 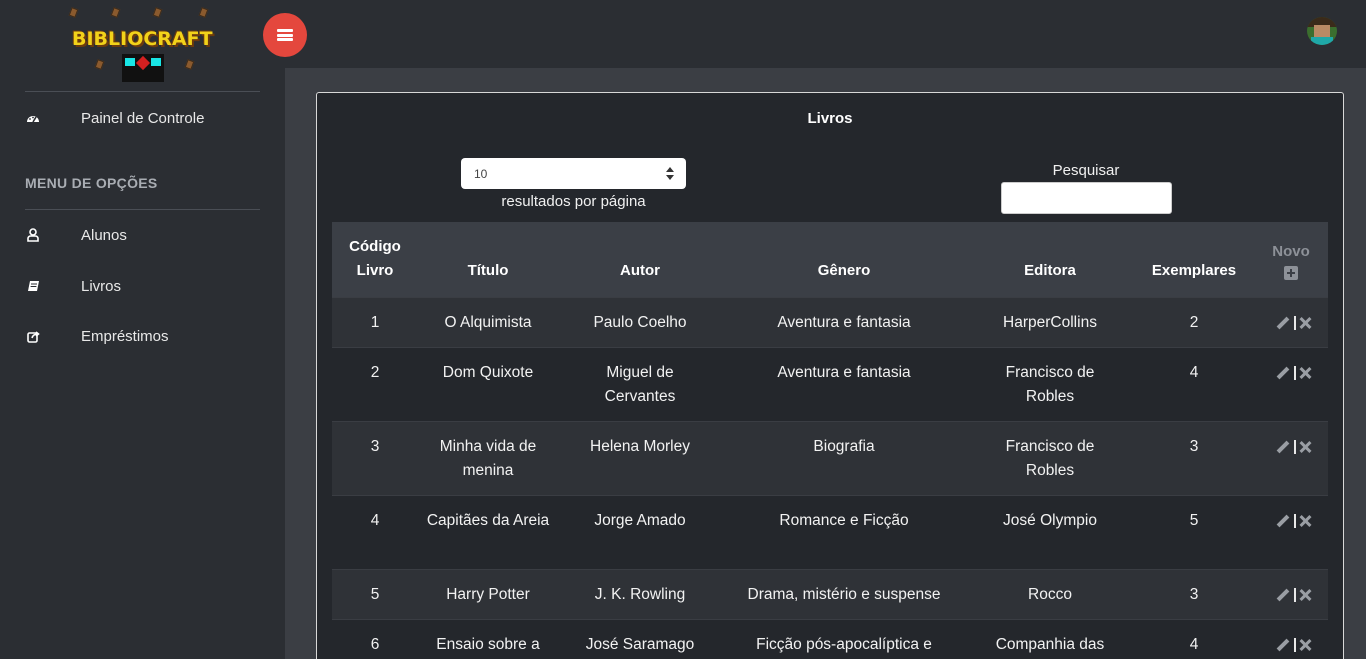 What do you see at coordinates (640, 384) in the screenshot?
I see `cell-autor: Miguel de Cervantes` at bounding box center [640, 384].